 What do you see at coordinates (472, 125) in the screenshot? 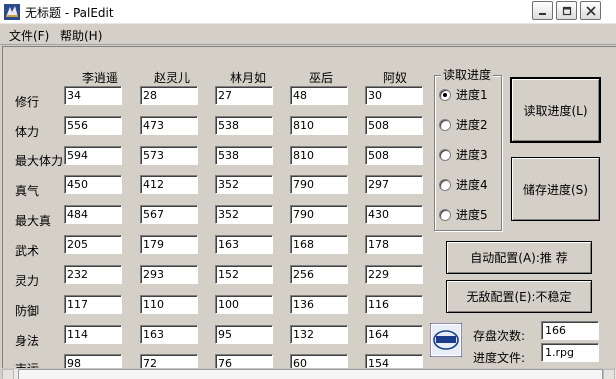
I see `radio-label: 进度2` at bounding box center [472, 125].